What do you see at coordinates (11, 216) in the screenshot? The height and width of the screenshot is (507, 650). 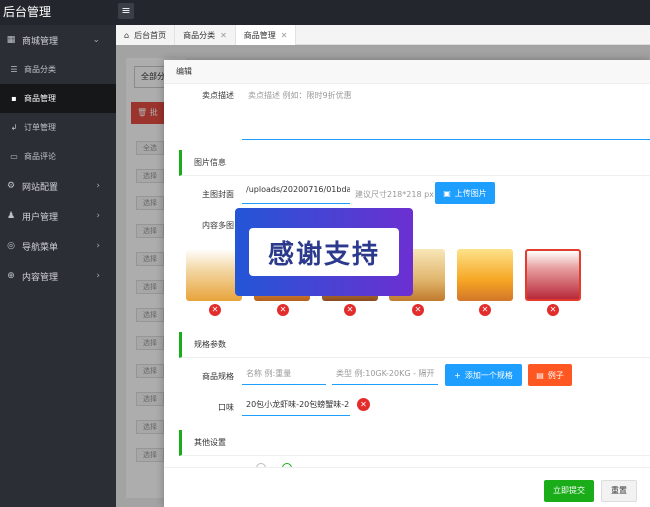 I see `user-icon: ♟` at bounding box center [11, 216].